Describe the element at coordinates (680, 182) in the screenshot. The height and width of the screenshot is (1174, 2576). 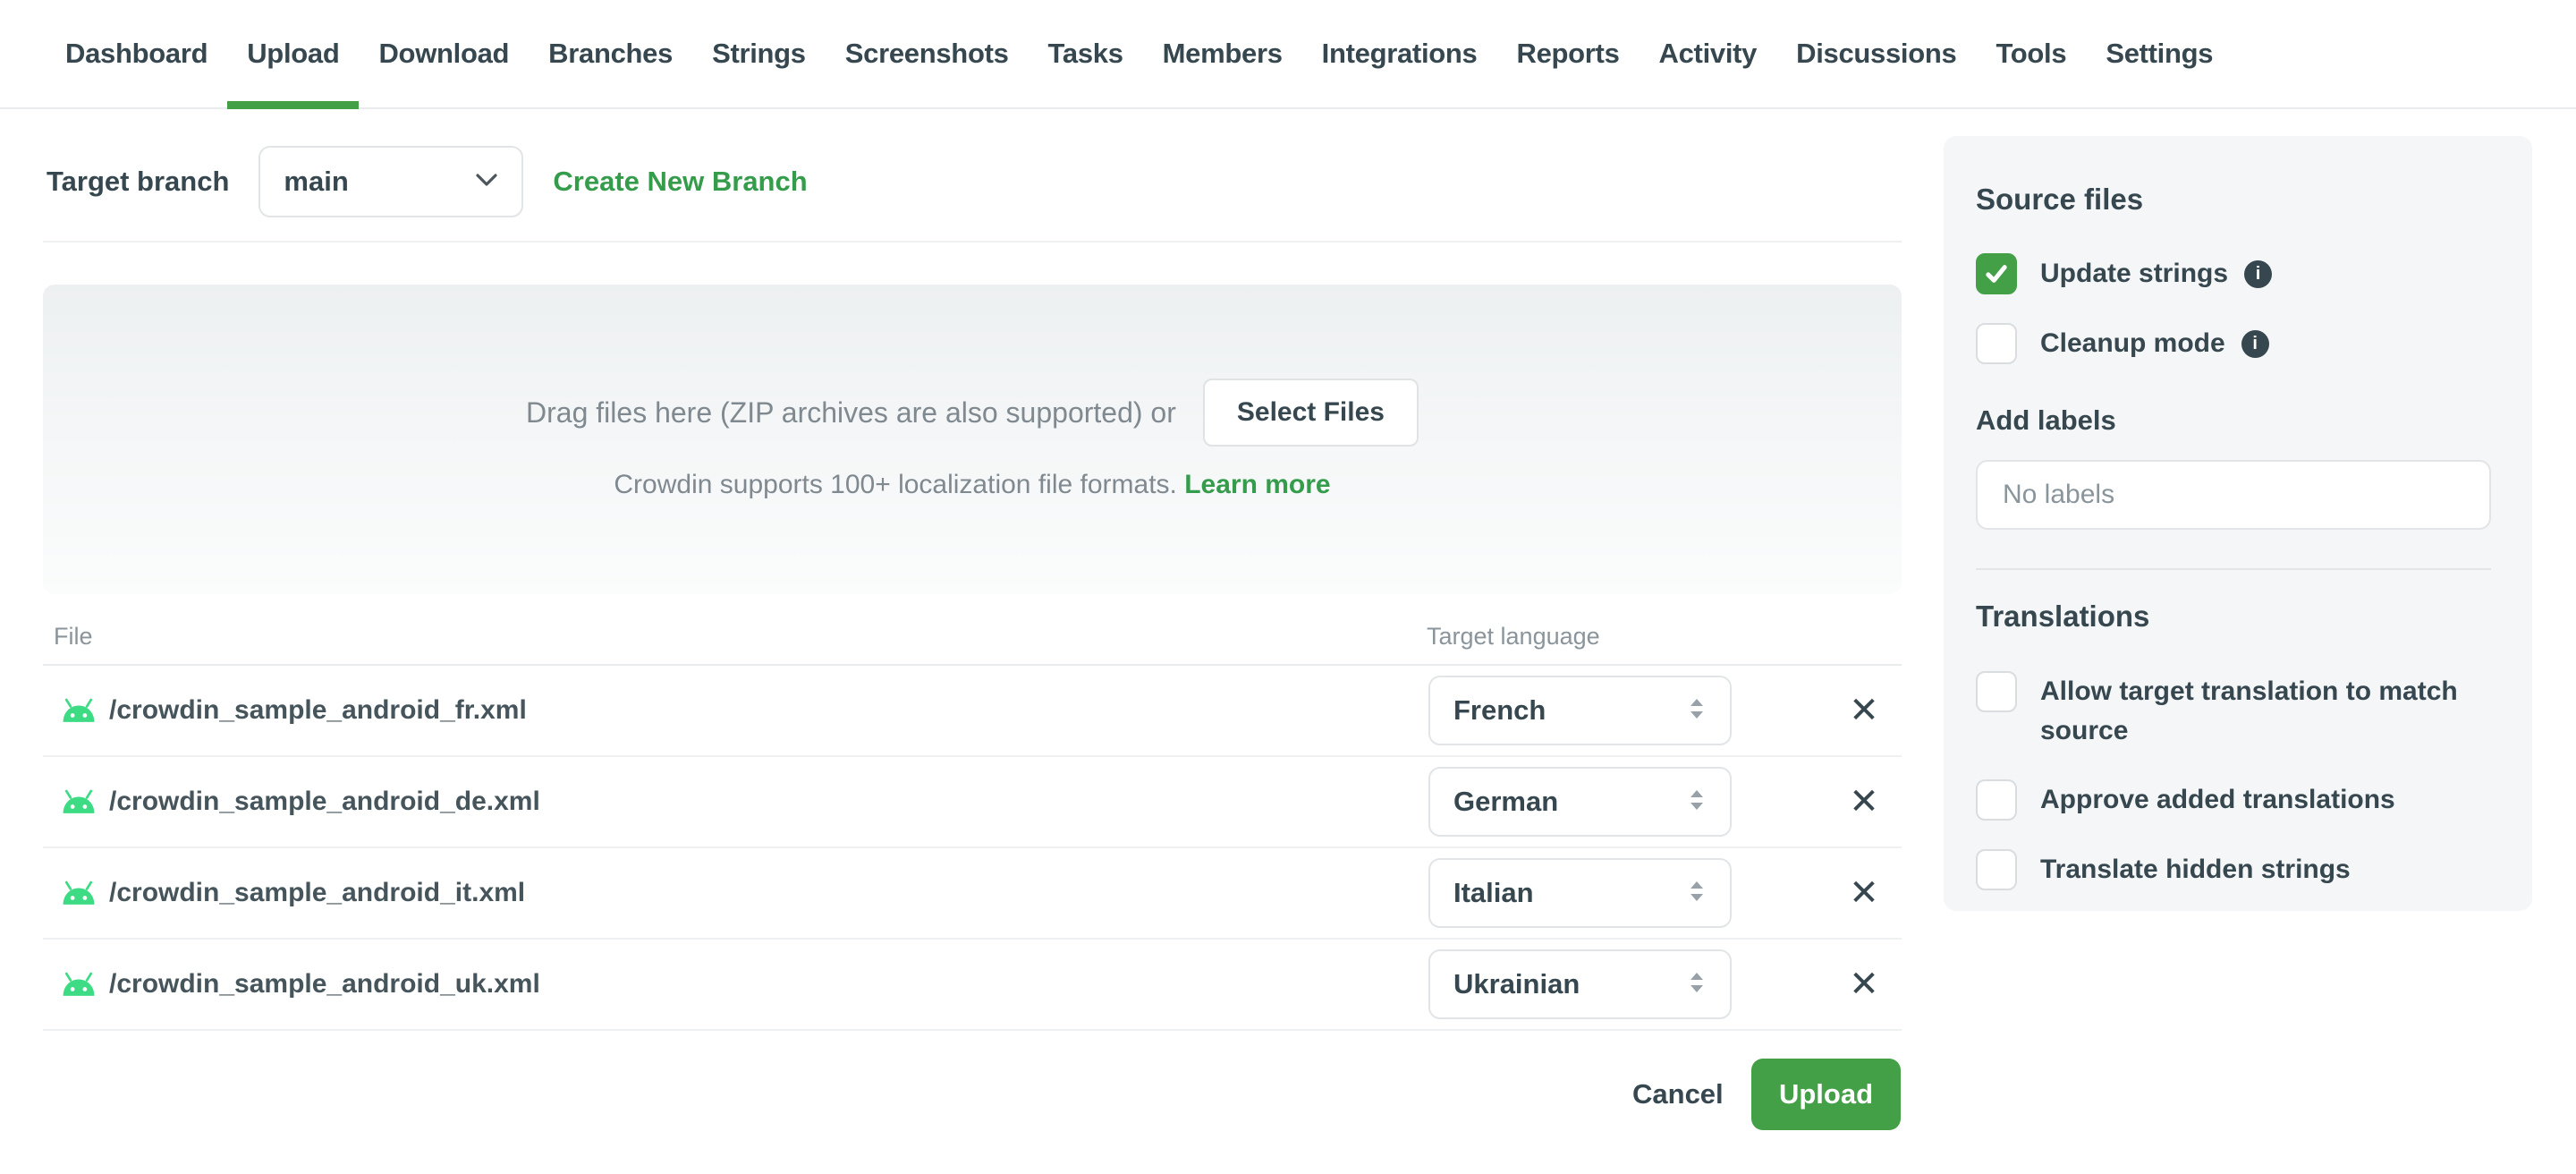
I see `create-new-branch-link: Create New Branch` at that location.